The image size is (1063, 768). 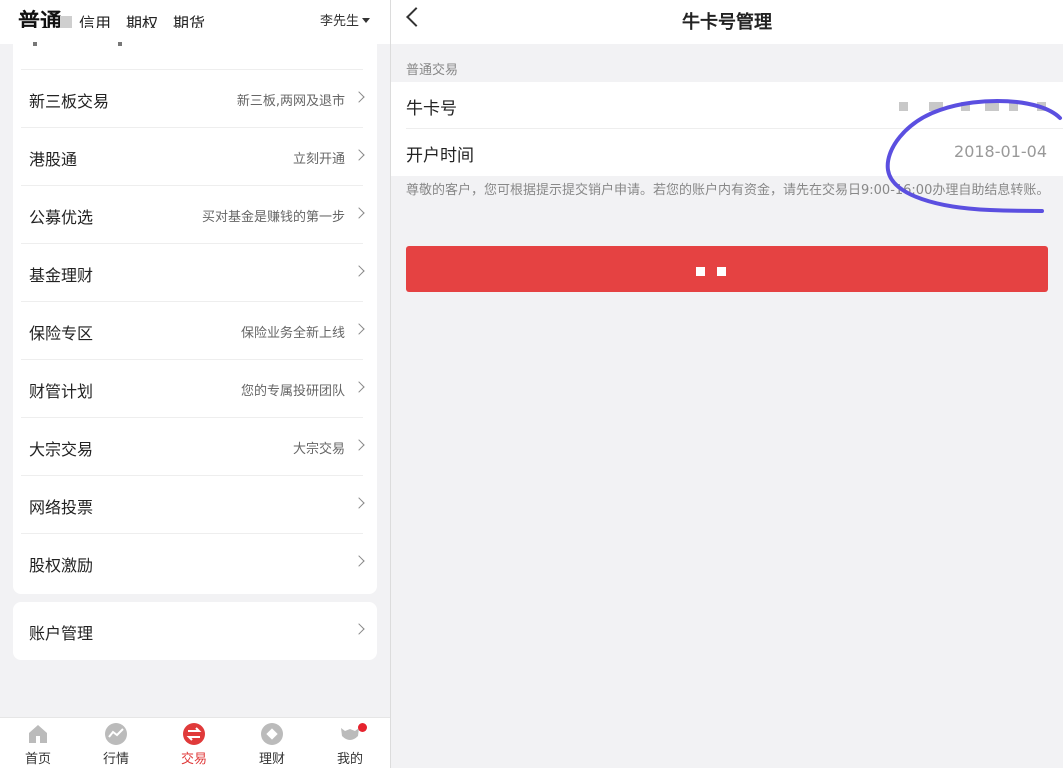 I want to click on nav-header: 牛卡号管理, so click(x=727, y=22).